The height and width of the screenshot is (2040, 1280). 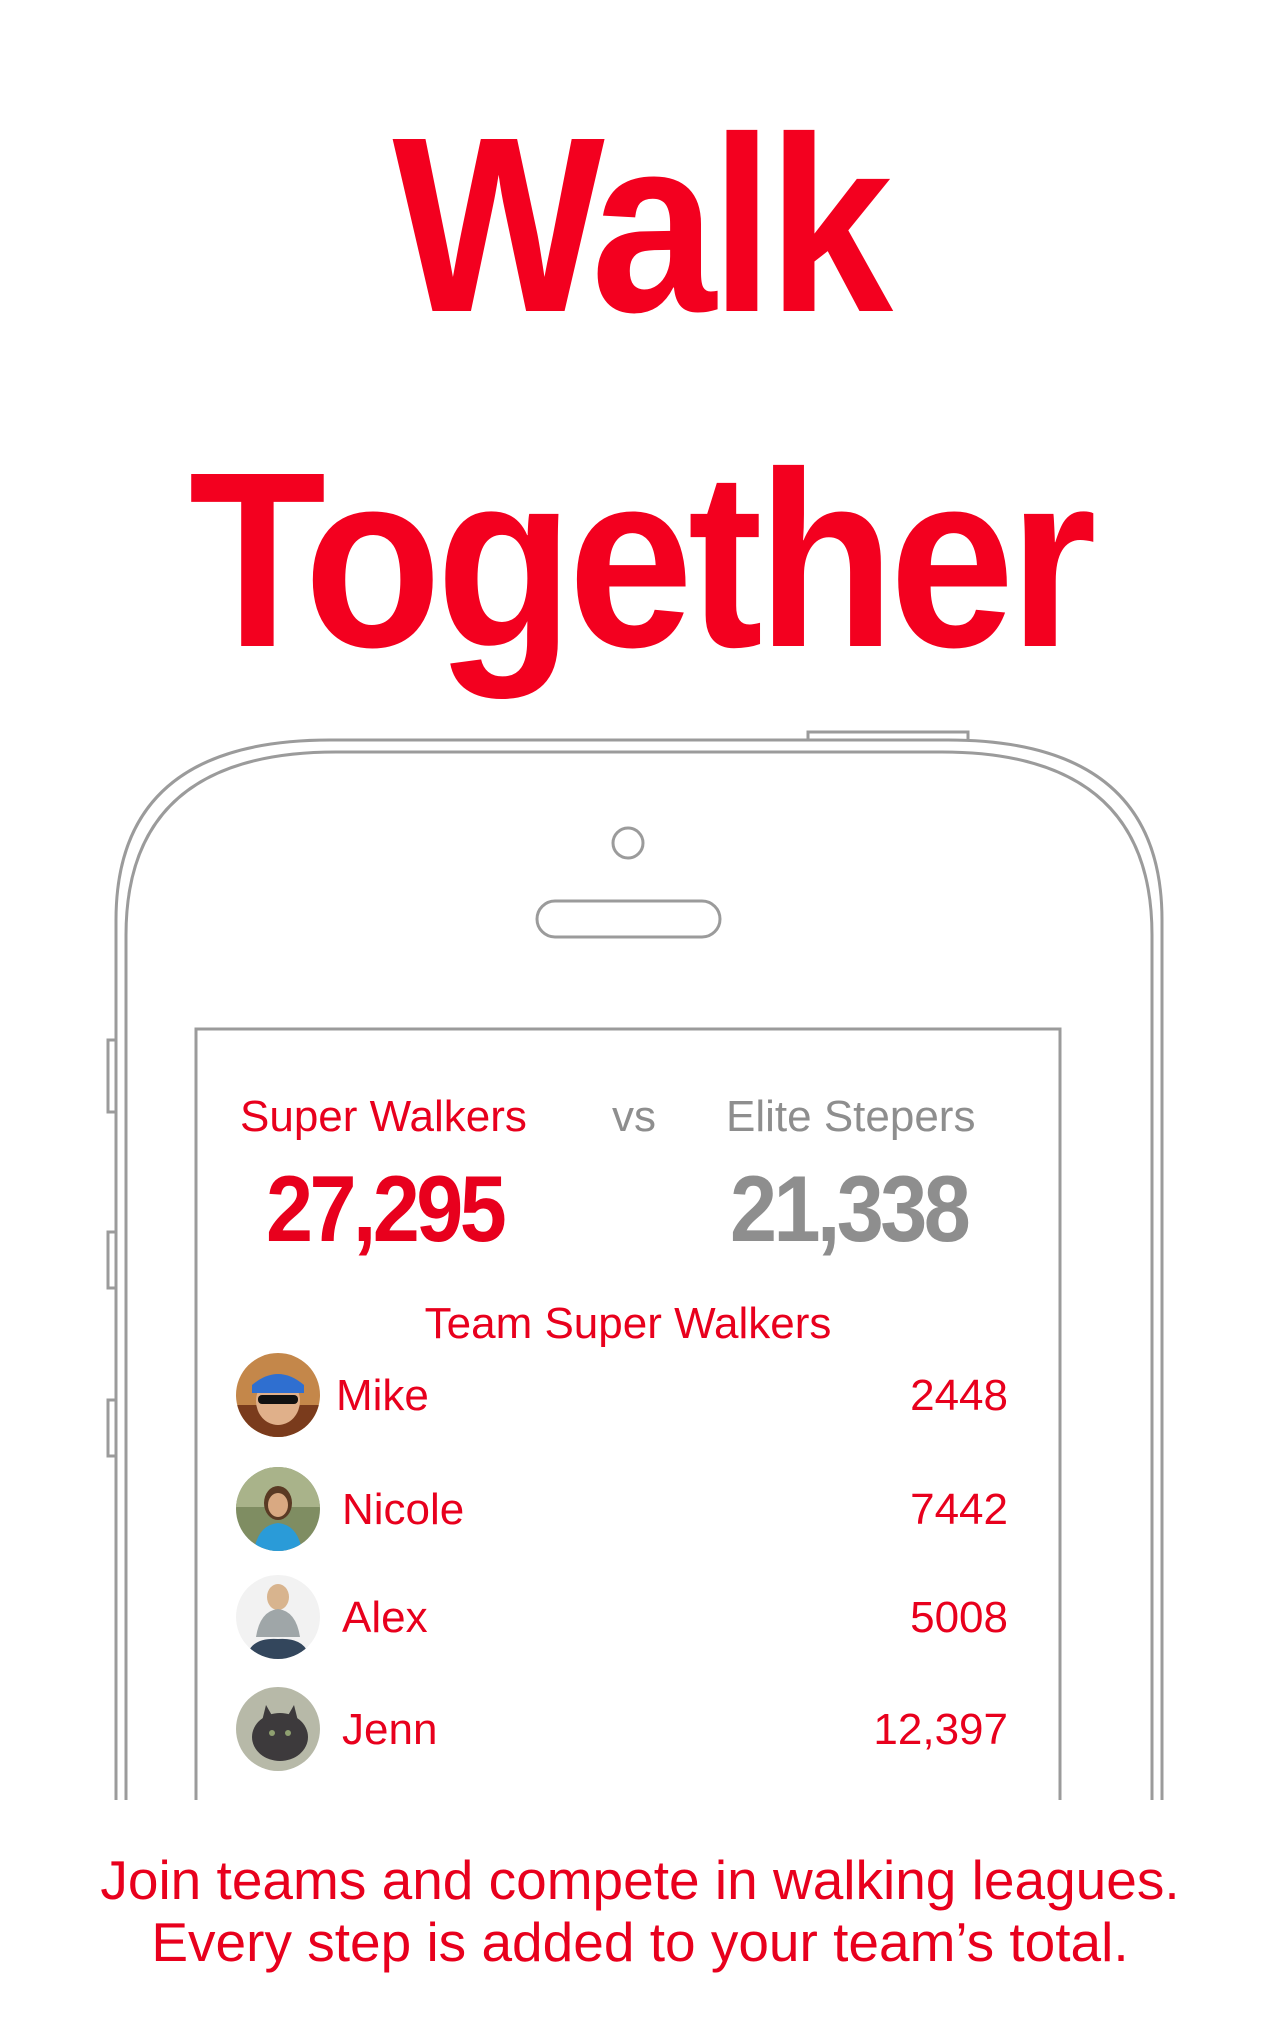 I want to click on list-item-nicole: Nicole 7442, so click(x=622, y=1510).